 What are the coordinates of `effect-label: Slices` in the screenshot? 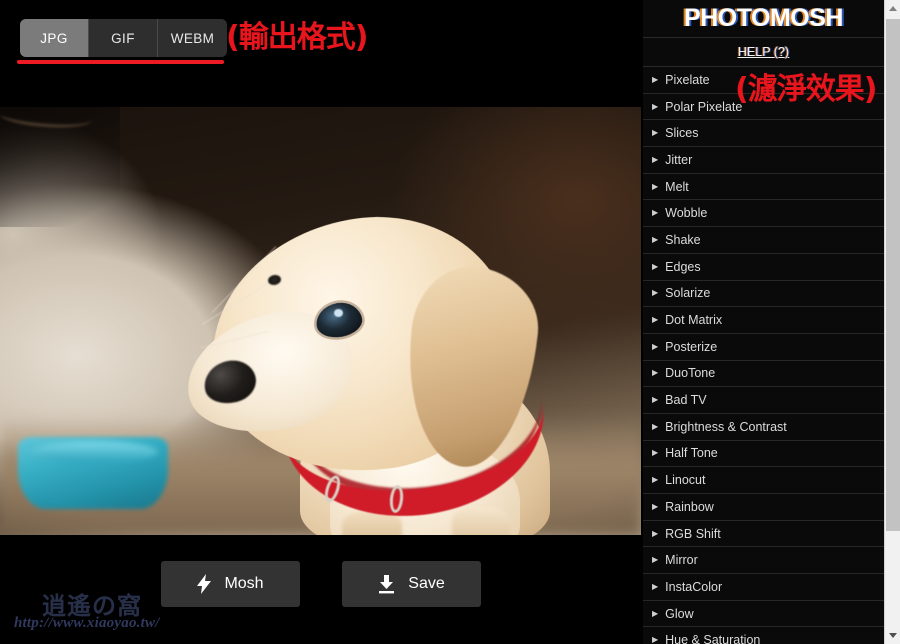 It's located at (682, 133).